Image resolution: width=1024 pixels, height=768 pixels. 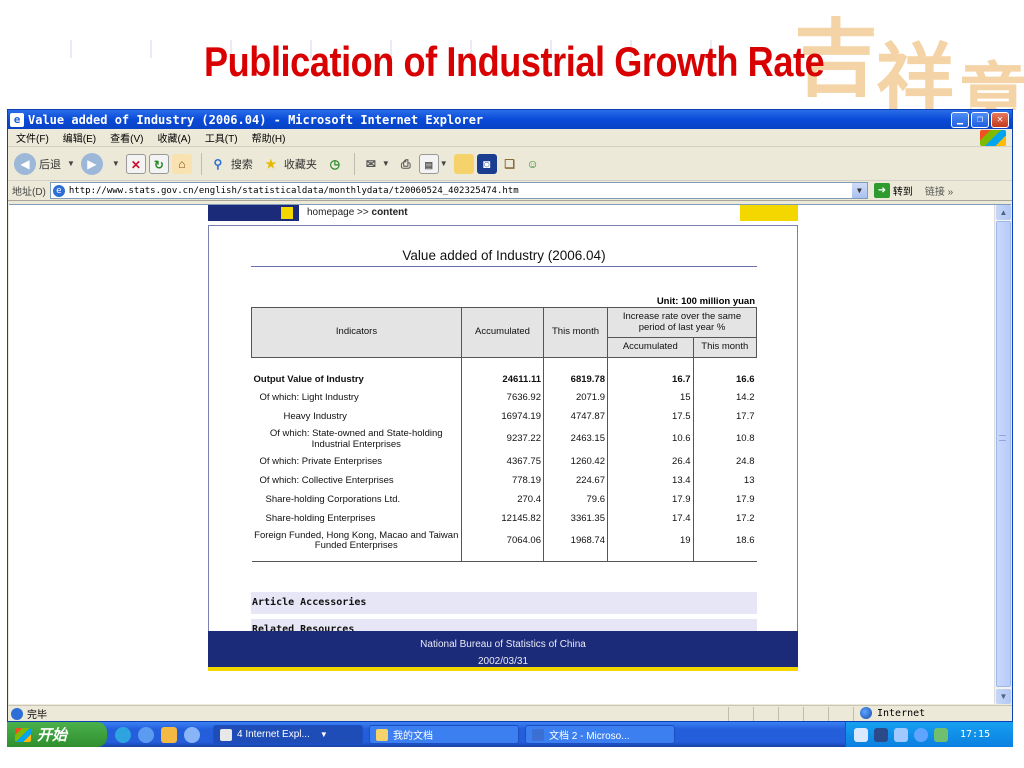 What do you see at coordinates (650, 347) in the screenshot?
I see `header-rate-accumulated: Accumulated` at bounding box center [650, 347].